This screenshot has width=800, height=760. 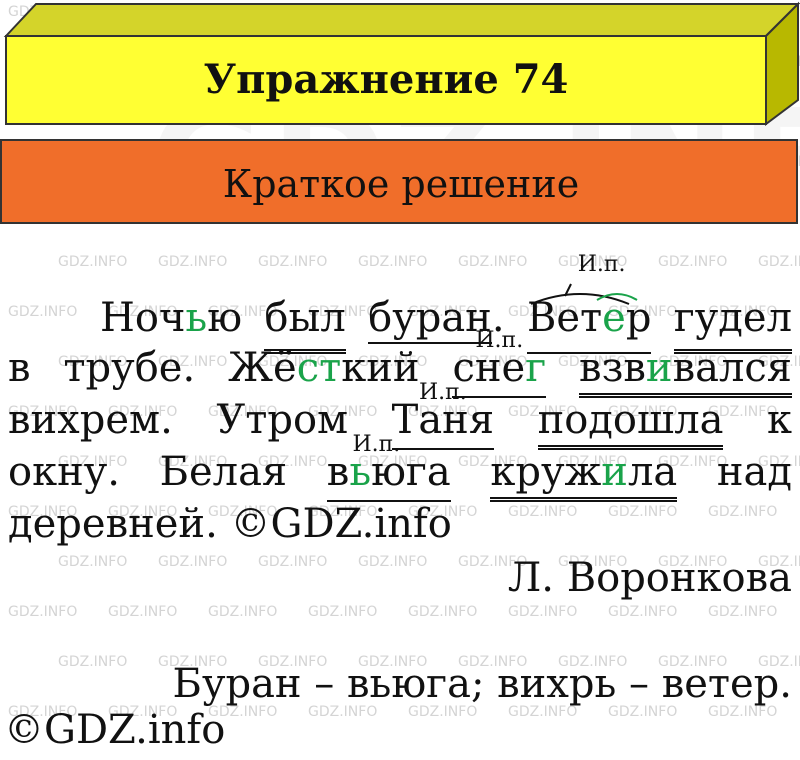 What do you see at coordinates (64, 472) in the screenshot?
I see `word-oknu: окну.` at bounding box center [64, 472].